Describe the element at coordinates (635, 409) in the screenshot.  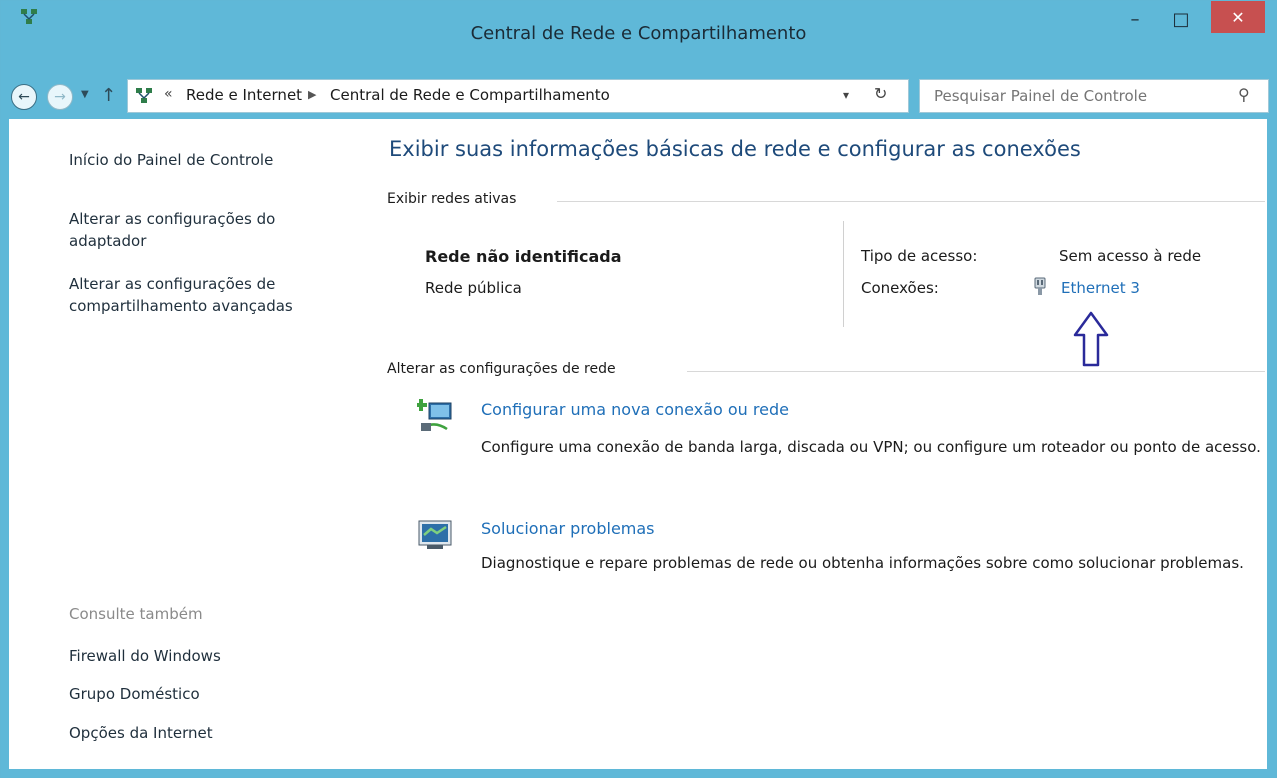
I see `setup-connection-link: Configurar uma nova conexão ou rede` at that location.